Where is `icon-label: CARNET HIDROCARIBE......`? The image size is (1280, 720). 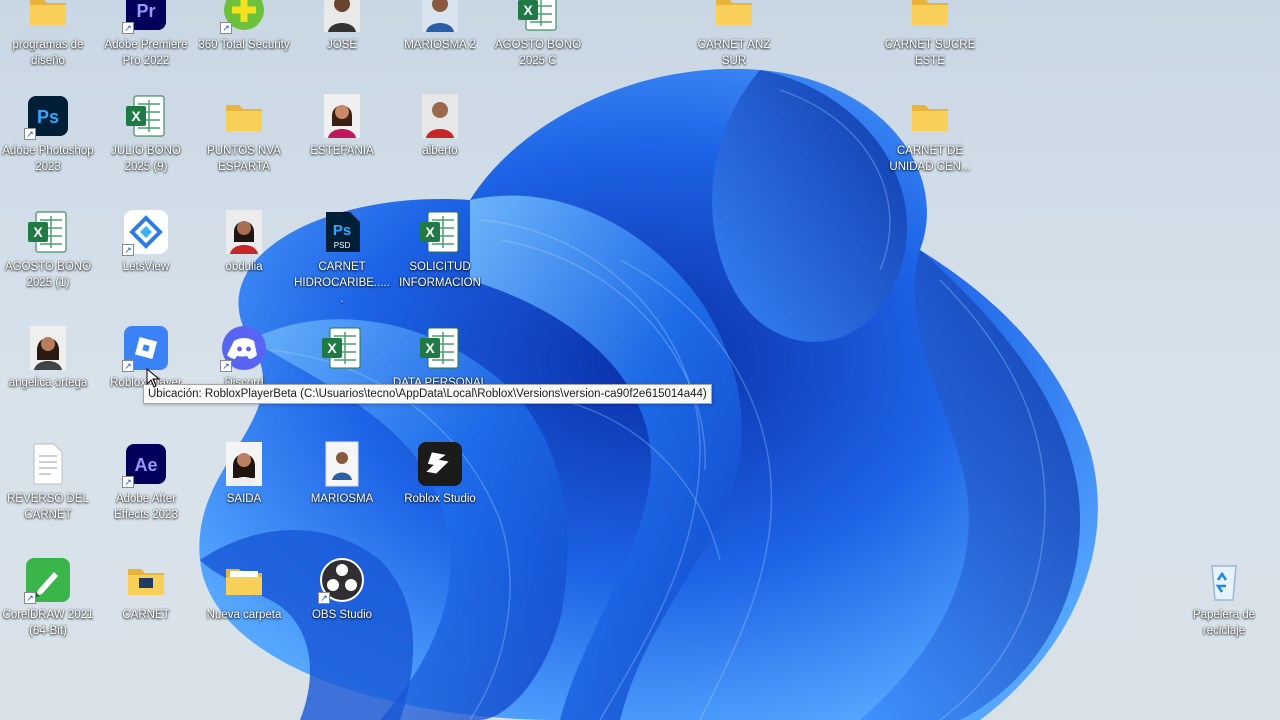
icon-label: CARNET HIDROCARIBE...... is located at coordinates (342, 283).